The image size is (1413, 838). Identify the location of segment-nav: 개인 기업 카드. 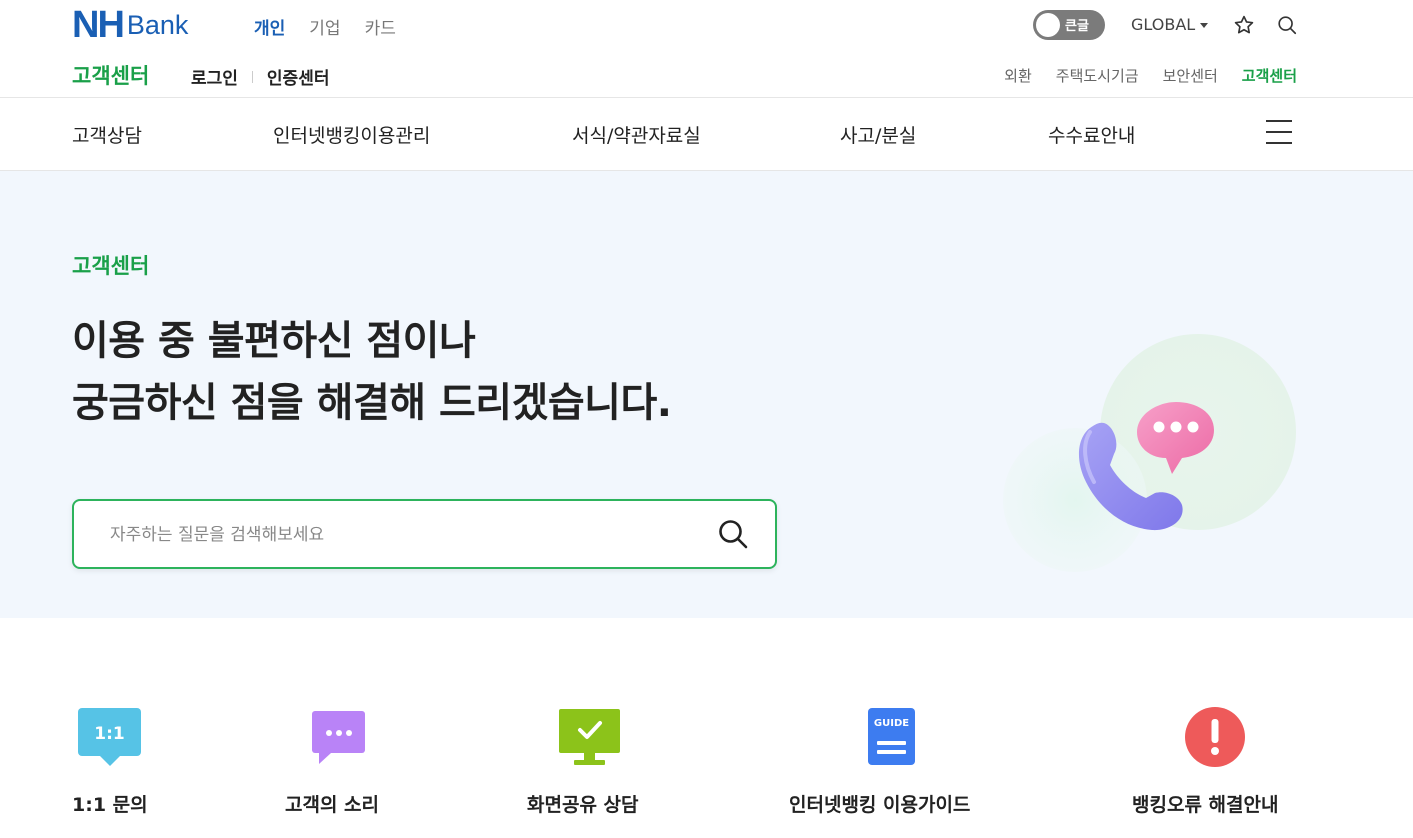
(325, 26).